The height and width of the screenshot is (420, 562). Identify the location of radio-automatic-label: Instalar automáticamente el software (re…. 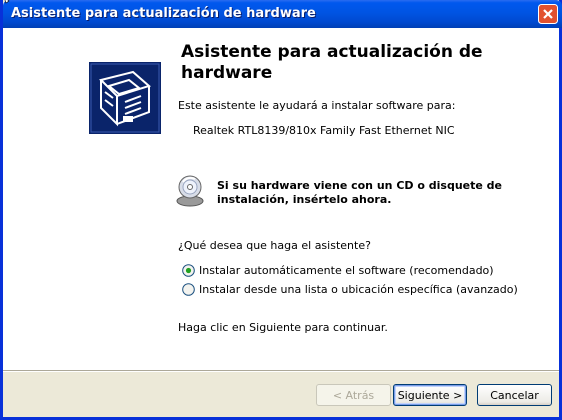
(346, 270).